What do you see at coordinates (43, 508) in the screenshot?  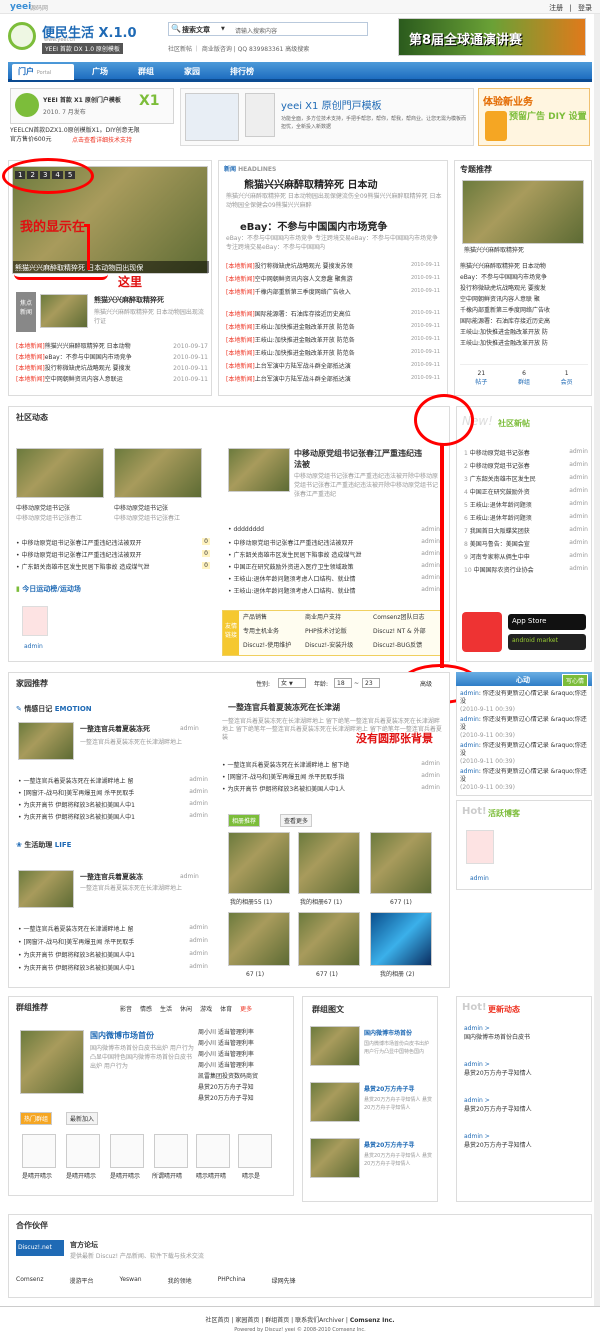 I see `community-thumb-1-title: 中移动原党组书记张` at bounding box center [43, 508].